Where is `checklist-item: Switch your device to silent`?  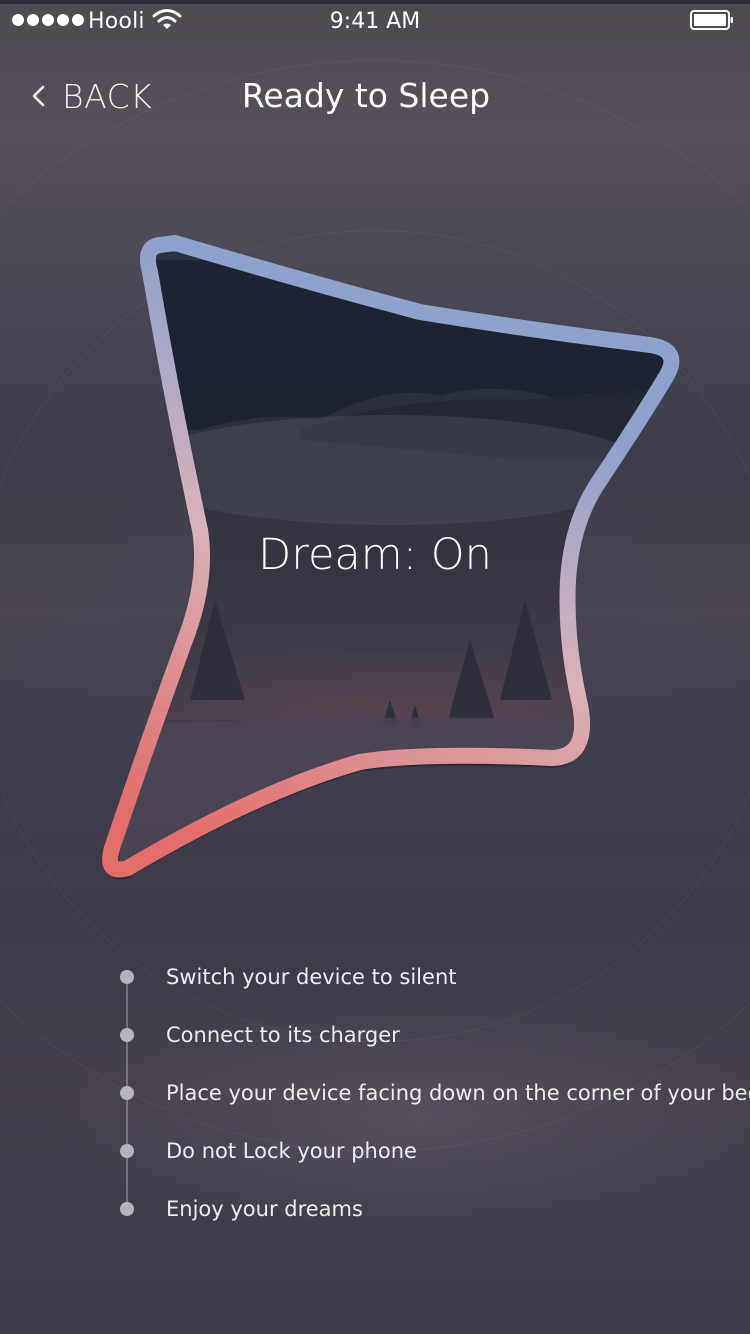 checklist-item: Switch your device to silent is located at coordinates (420, 977).